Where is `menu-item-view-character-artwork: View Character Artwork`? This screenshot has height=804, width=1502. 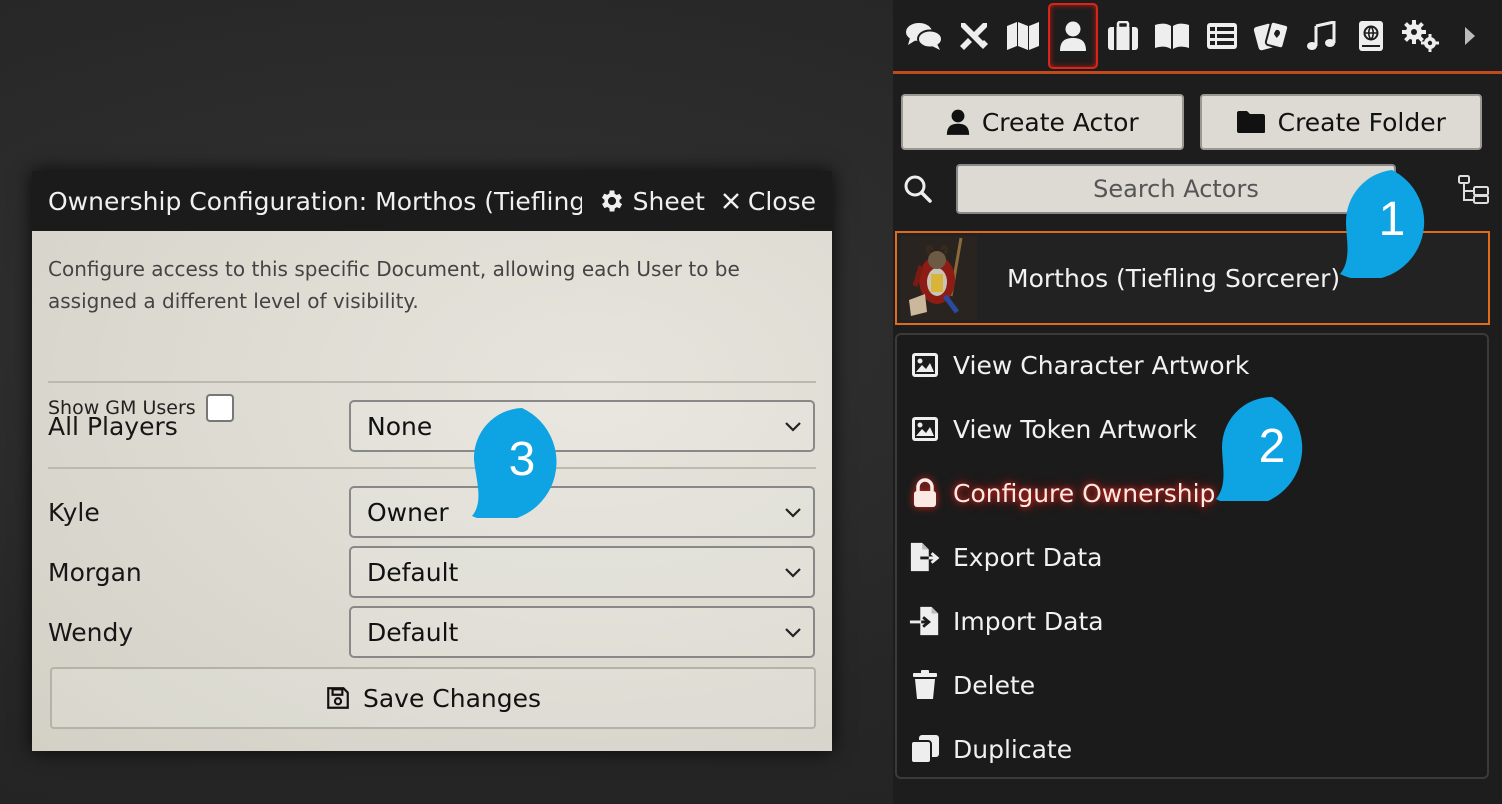 menu-item-view-character-artwork: View Character Artwork is located at coordinates (1079, 365).